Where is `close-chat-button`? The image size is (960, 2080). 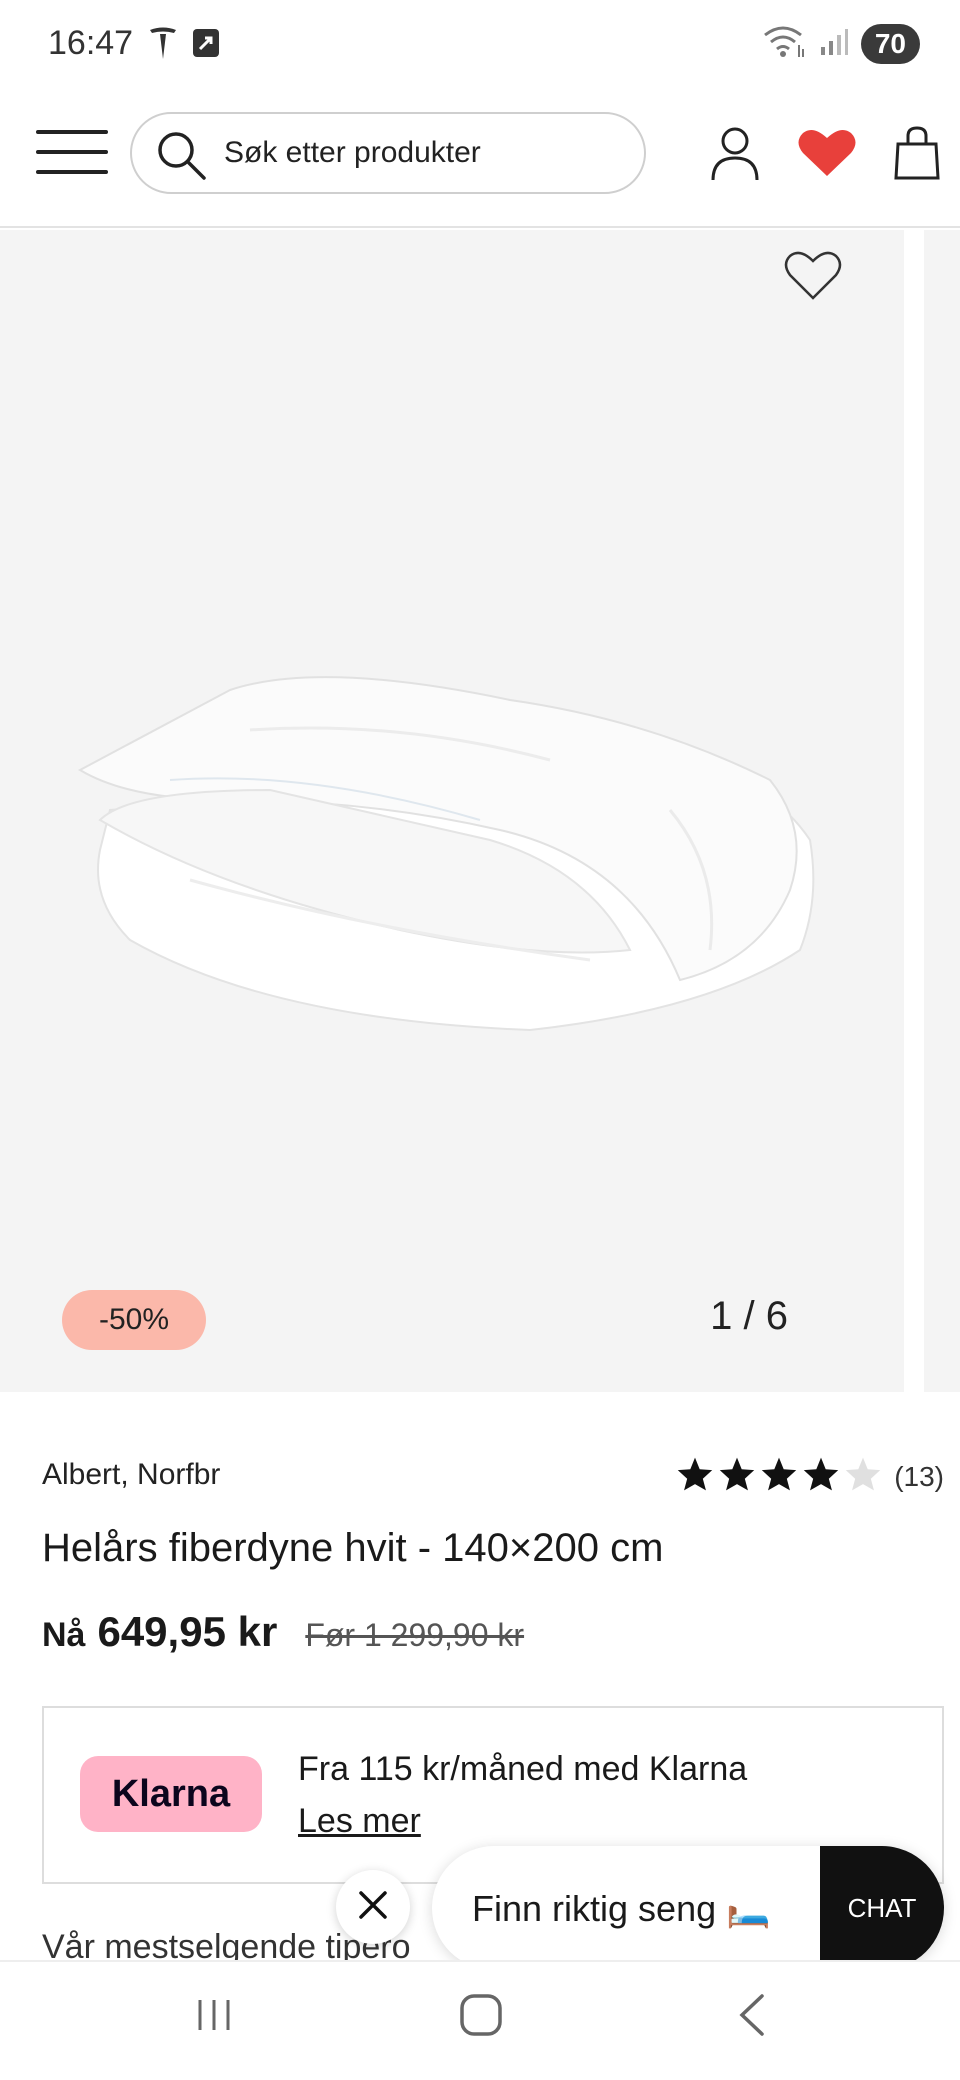
close-chat-button is located at coordinates (373, 1907).